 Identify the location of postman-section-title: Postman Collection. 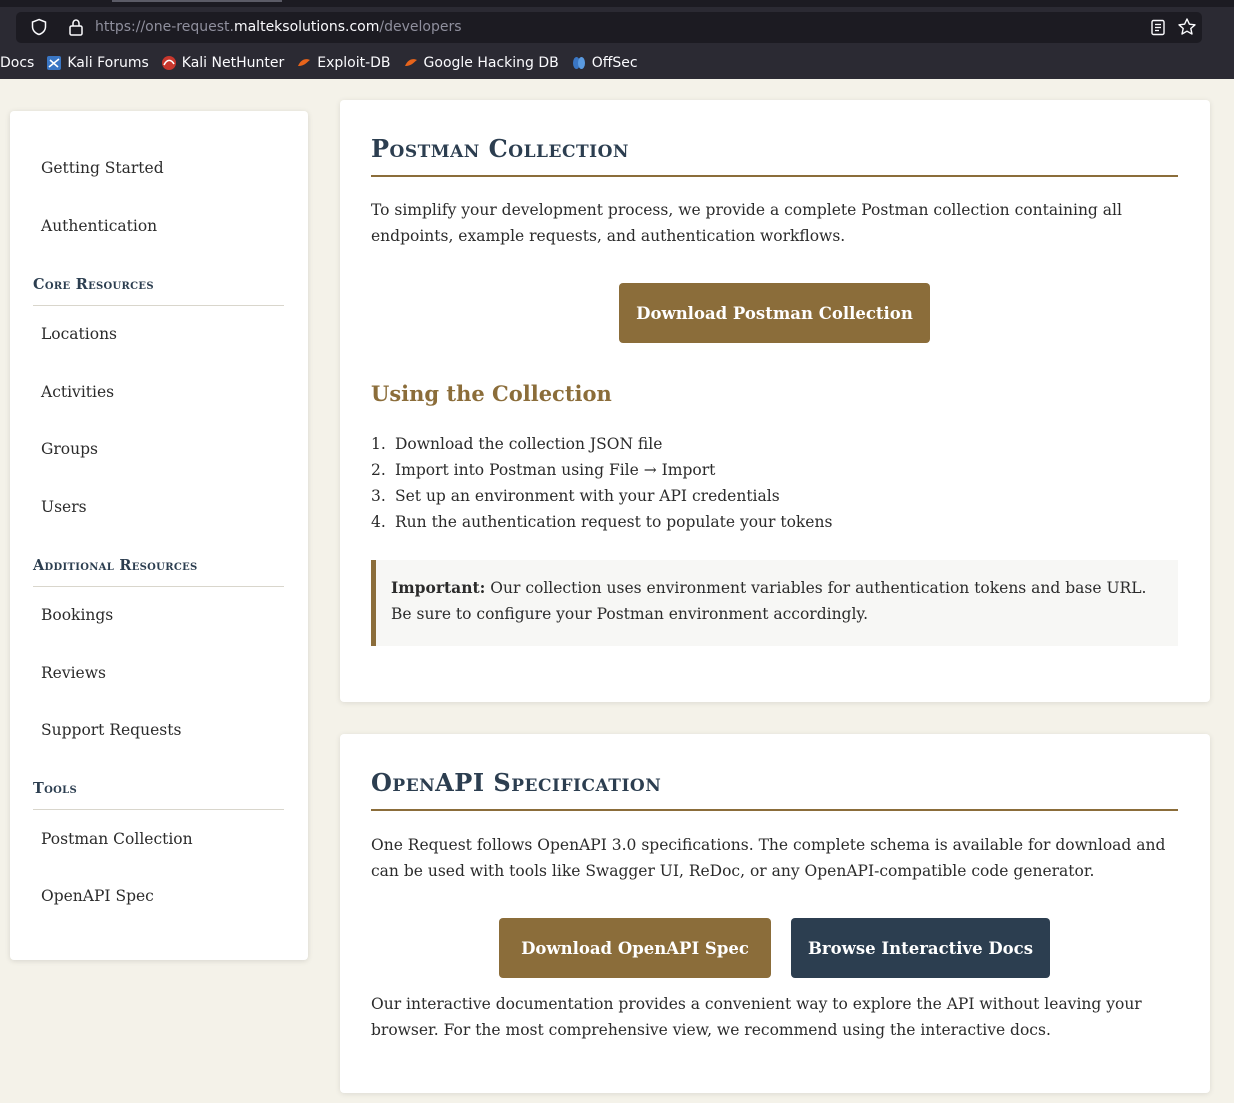
(774, 155).